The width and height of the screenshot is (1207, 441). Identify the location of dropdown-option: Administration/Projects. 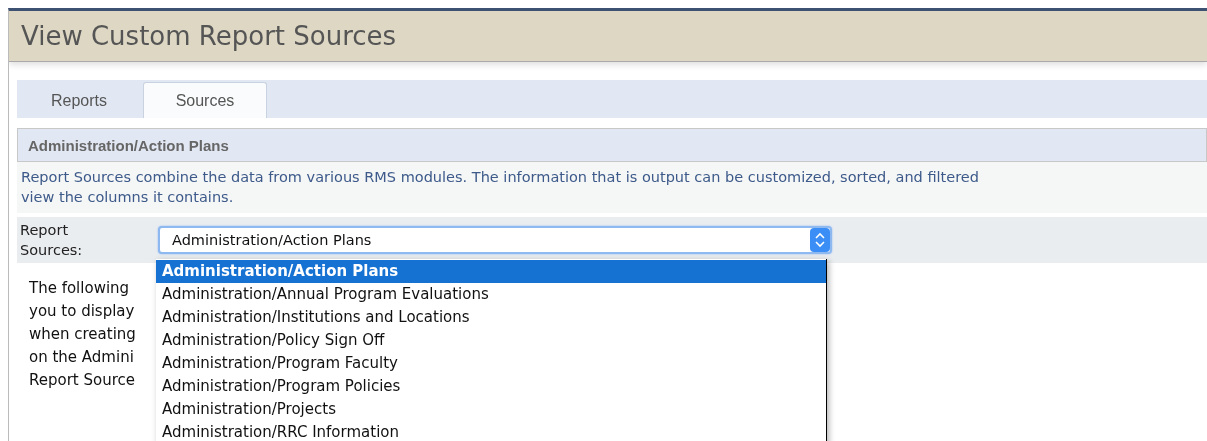
(491, 409).